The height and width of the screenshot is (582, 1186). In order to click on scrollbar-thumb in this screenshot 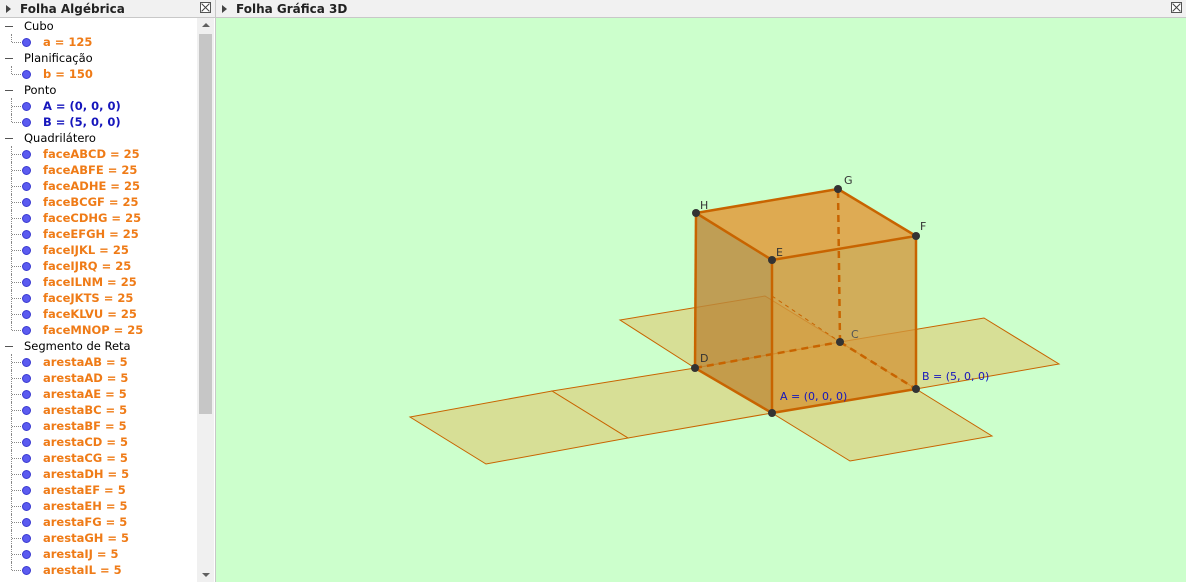, I will do `click(205, 224)`.